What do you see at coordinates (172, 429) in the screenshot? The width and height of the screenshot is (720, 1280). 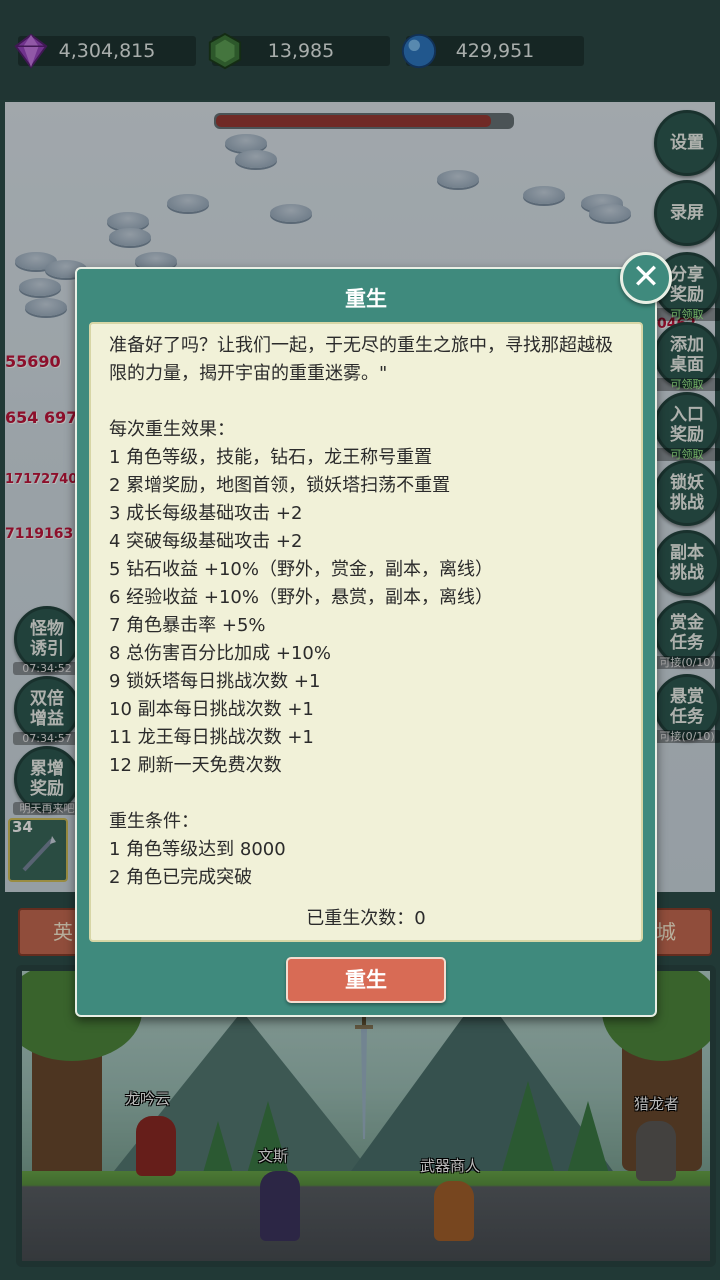 I see `effects-title: 每次重生效果：` at bounding box center [172, 429].